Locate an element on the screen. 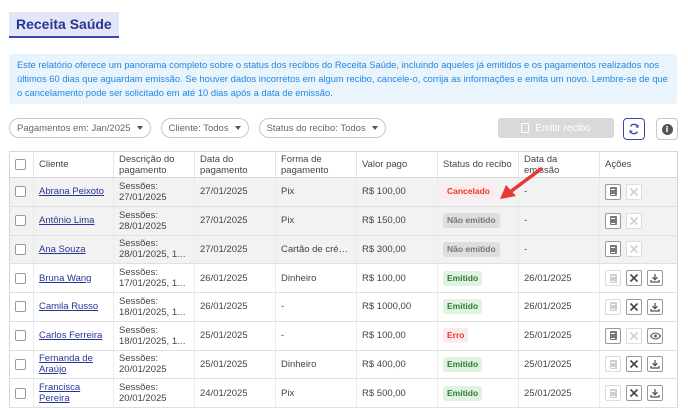  status-select: Status do recibo: Todos is located at coordinates (322, 128).